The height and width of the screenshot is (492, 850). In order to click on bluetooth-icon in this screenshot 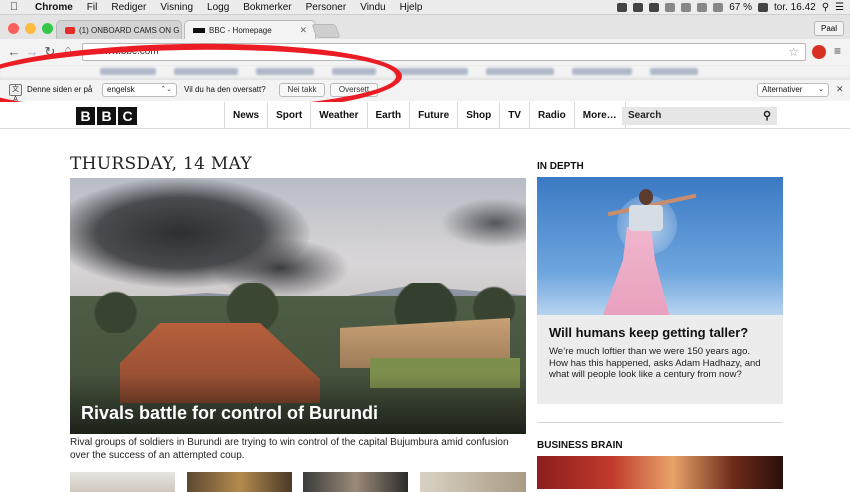, I will do `click(686, 7)`.